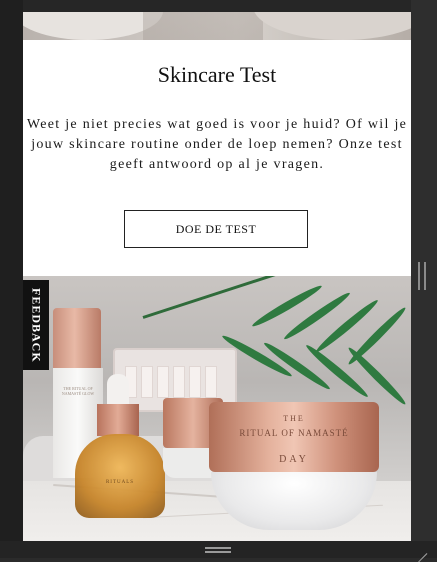 Image resolution: width=437 pixels, height=562 pixels. What do you see at coordinates (294, 418) in the screenshot?
I see `jar-label-the: THE` at bounding box center [294, 418].